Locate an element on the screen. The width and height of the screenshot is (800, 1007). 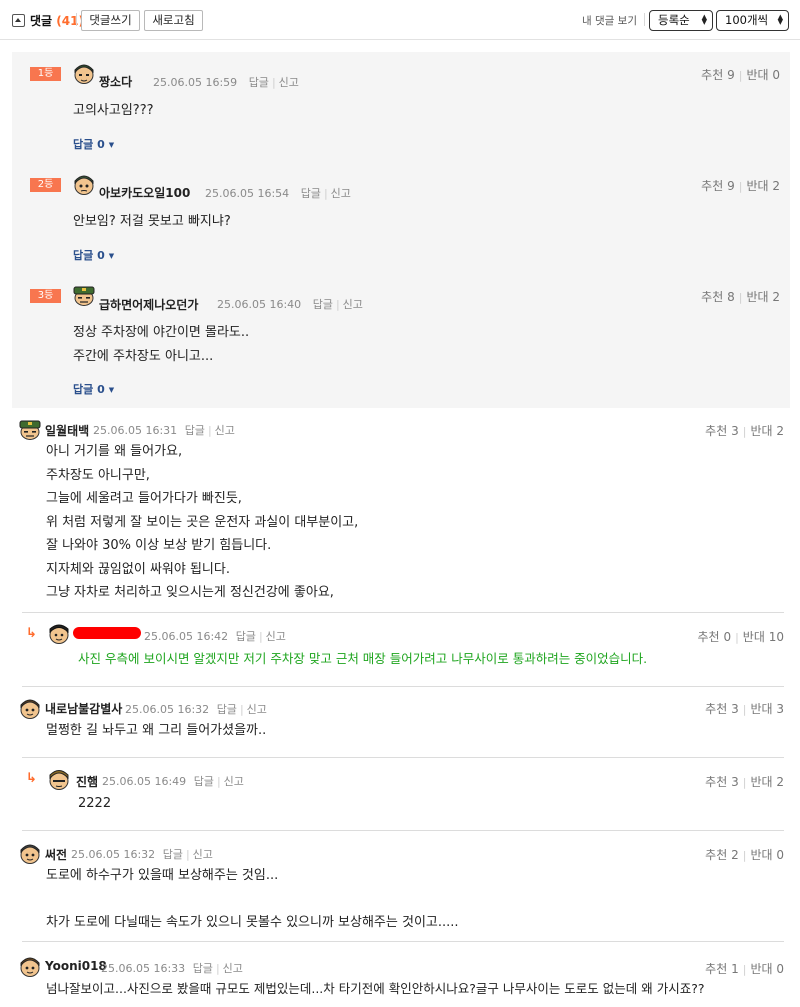
comment-meta: 25.06.05 16:59 답글 | 신고 is located at coordinates (226, 82).